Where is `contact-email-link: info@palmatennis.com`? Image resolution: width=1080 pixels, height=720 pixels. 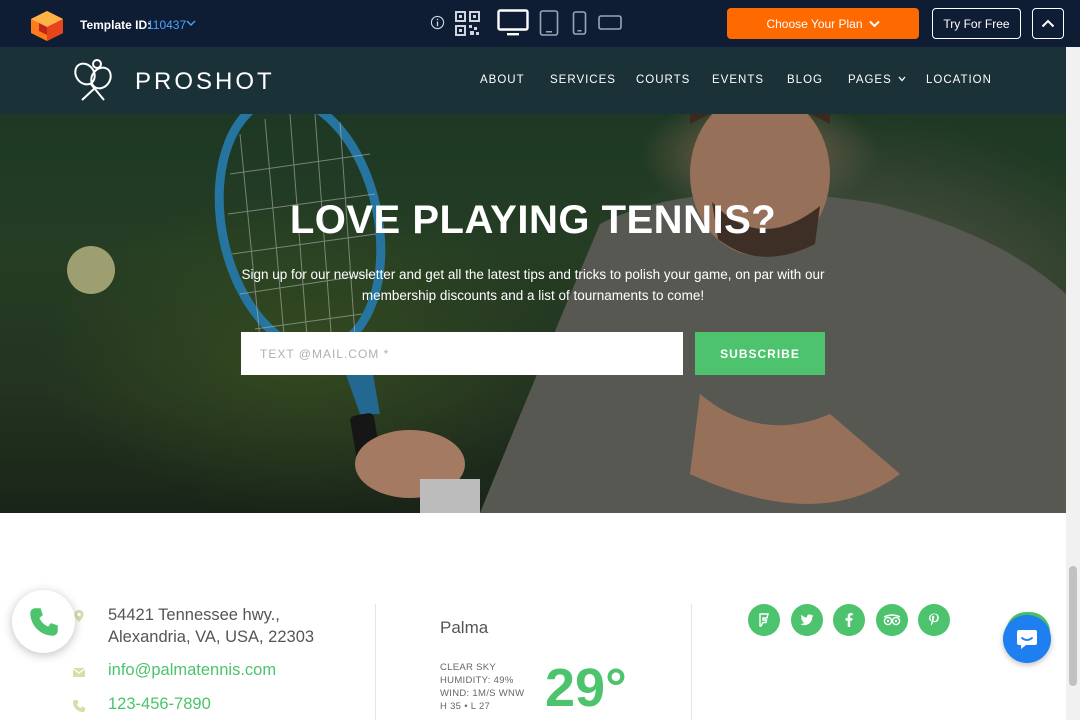 contact-email-link: info@palmatennis.com is located at coordinates (192, 670).